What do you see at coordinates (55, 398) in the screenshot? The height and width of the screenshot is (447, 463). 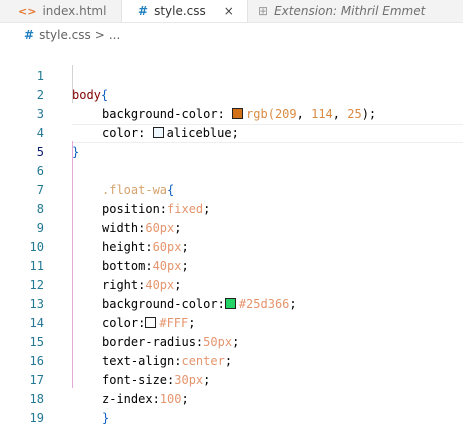 I see `code-line: 18 }` at bounding box center [55, 398].